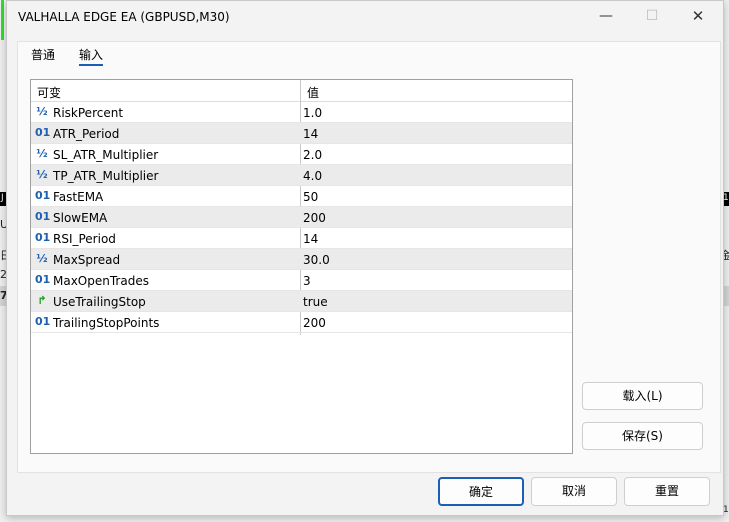  Describe the element at coordinates (301, 154) in the screenshot. I see `table-row: ½ SL_ATR_Multiplier 2.0` at that location.